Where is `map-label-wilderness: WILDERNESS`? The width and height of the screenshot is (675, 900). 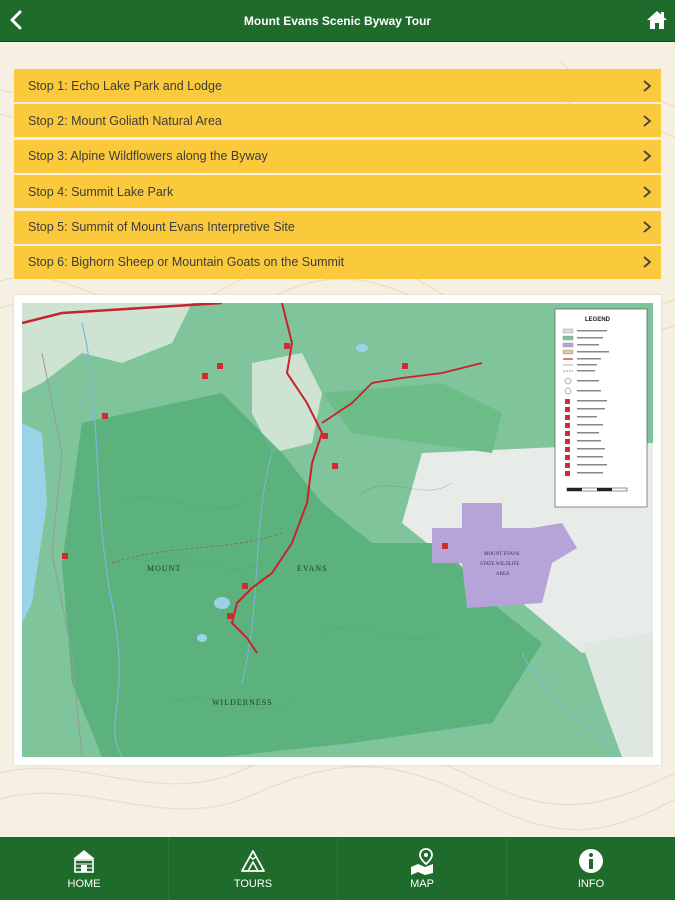 map-label-wilderness: WILDERNESS is located at coordinates (242, 702).